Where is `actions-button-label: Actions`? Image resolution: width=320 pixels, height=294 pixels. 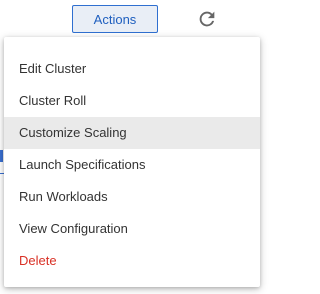
actions-button-label: Actions is located at coordinates (115, 19).